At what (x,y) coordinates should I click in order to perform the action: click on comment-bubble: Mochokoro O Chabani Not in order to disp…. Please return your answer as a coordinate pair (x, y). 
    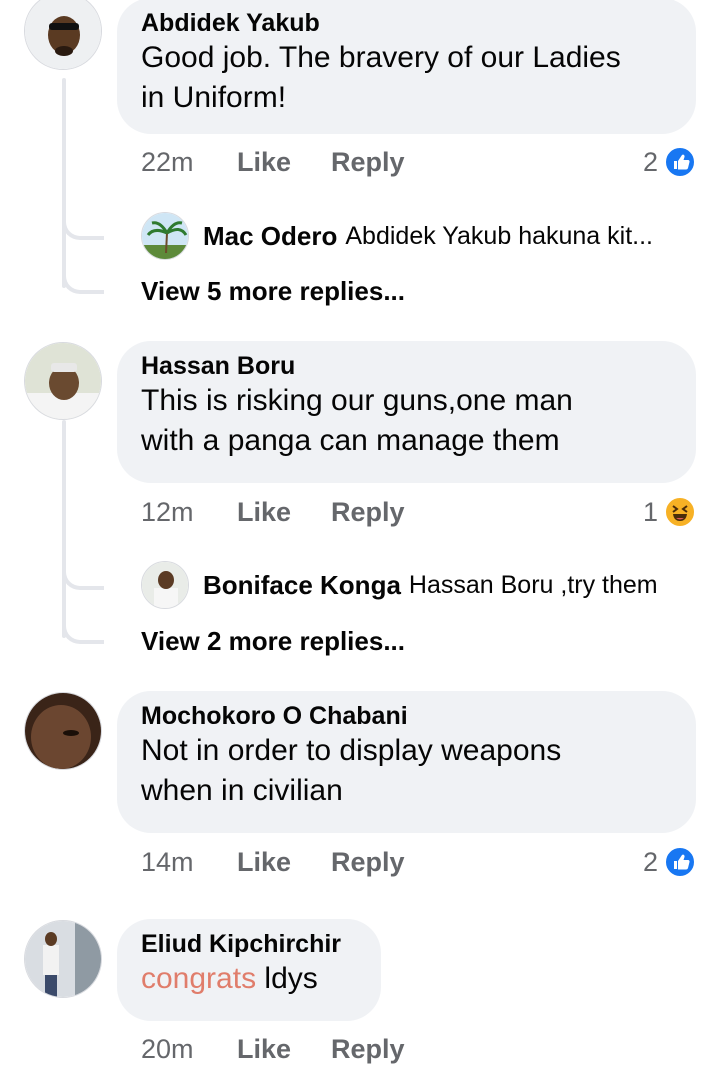
    Looking at the image, I should click on (406, 762).